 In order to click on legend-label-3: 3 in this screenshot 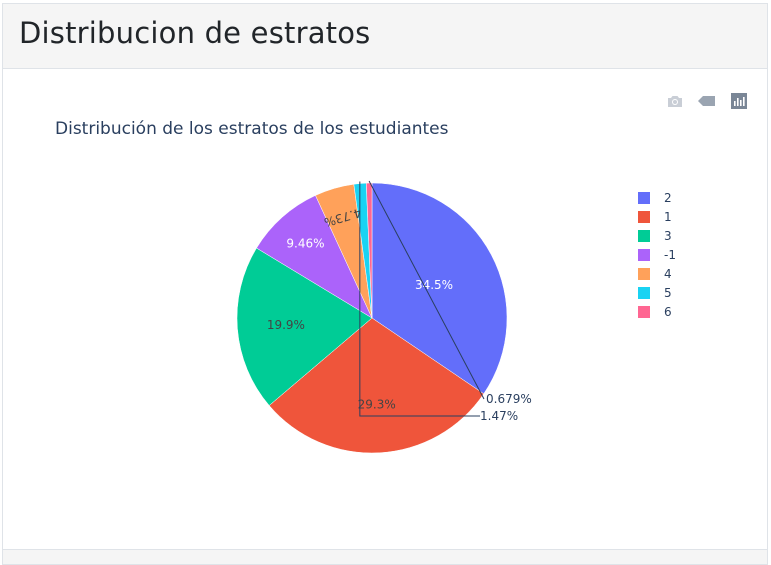, I will do `click(668, 236)`.